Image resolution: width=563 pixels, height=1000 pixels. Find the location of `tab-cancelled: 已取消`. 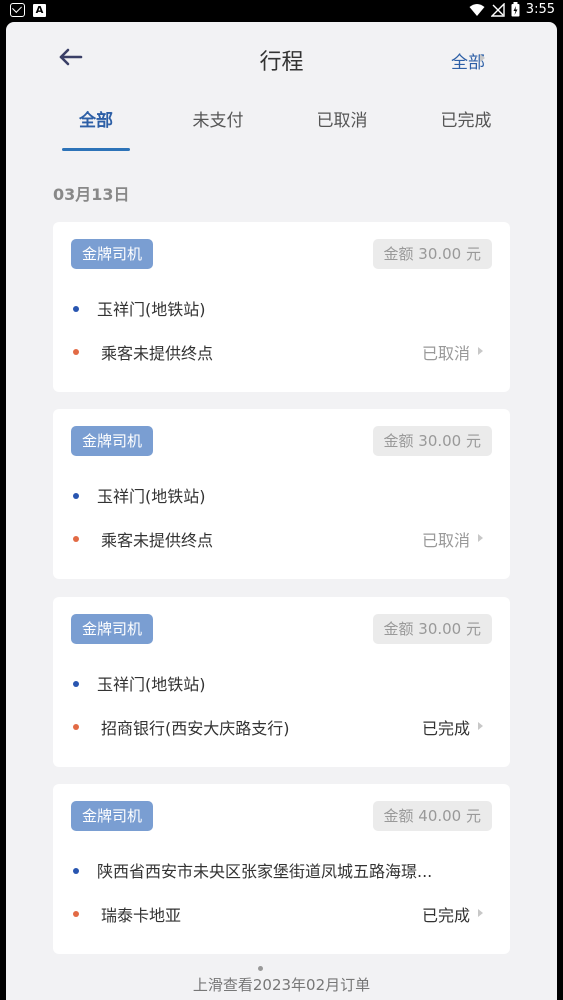

tab-cancelled: 已取消 is located at coordinates (342, 118).